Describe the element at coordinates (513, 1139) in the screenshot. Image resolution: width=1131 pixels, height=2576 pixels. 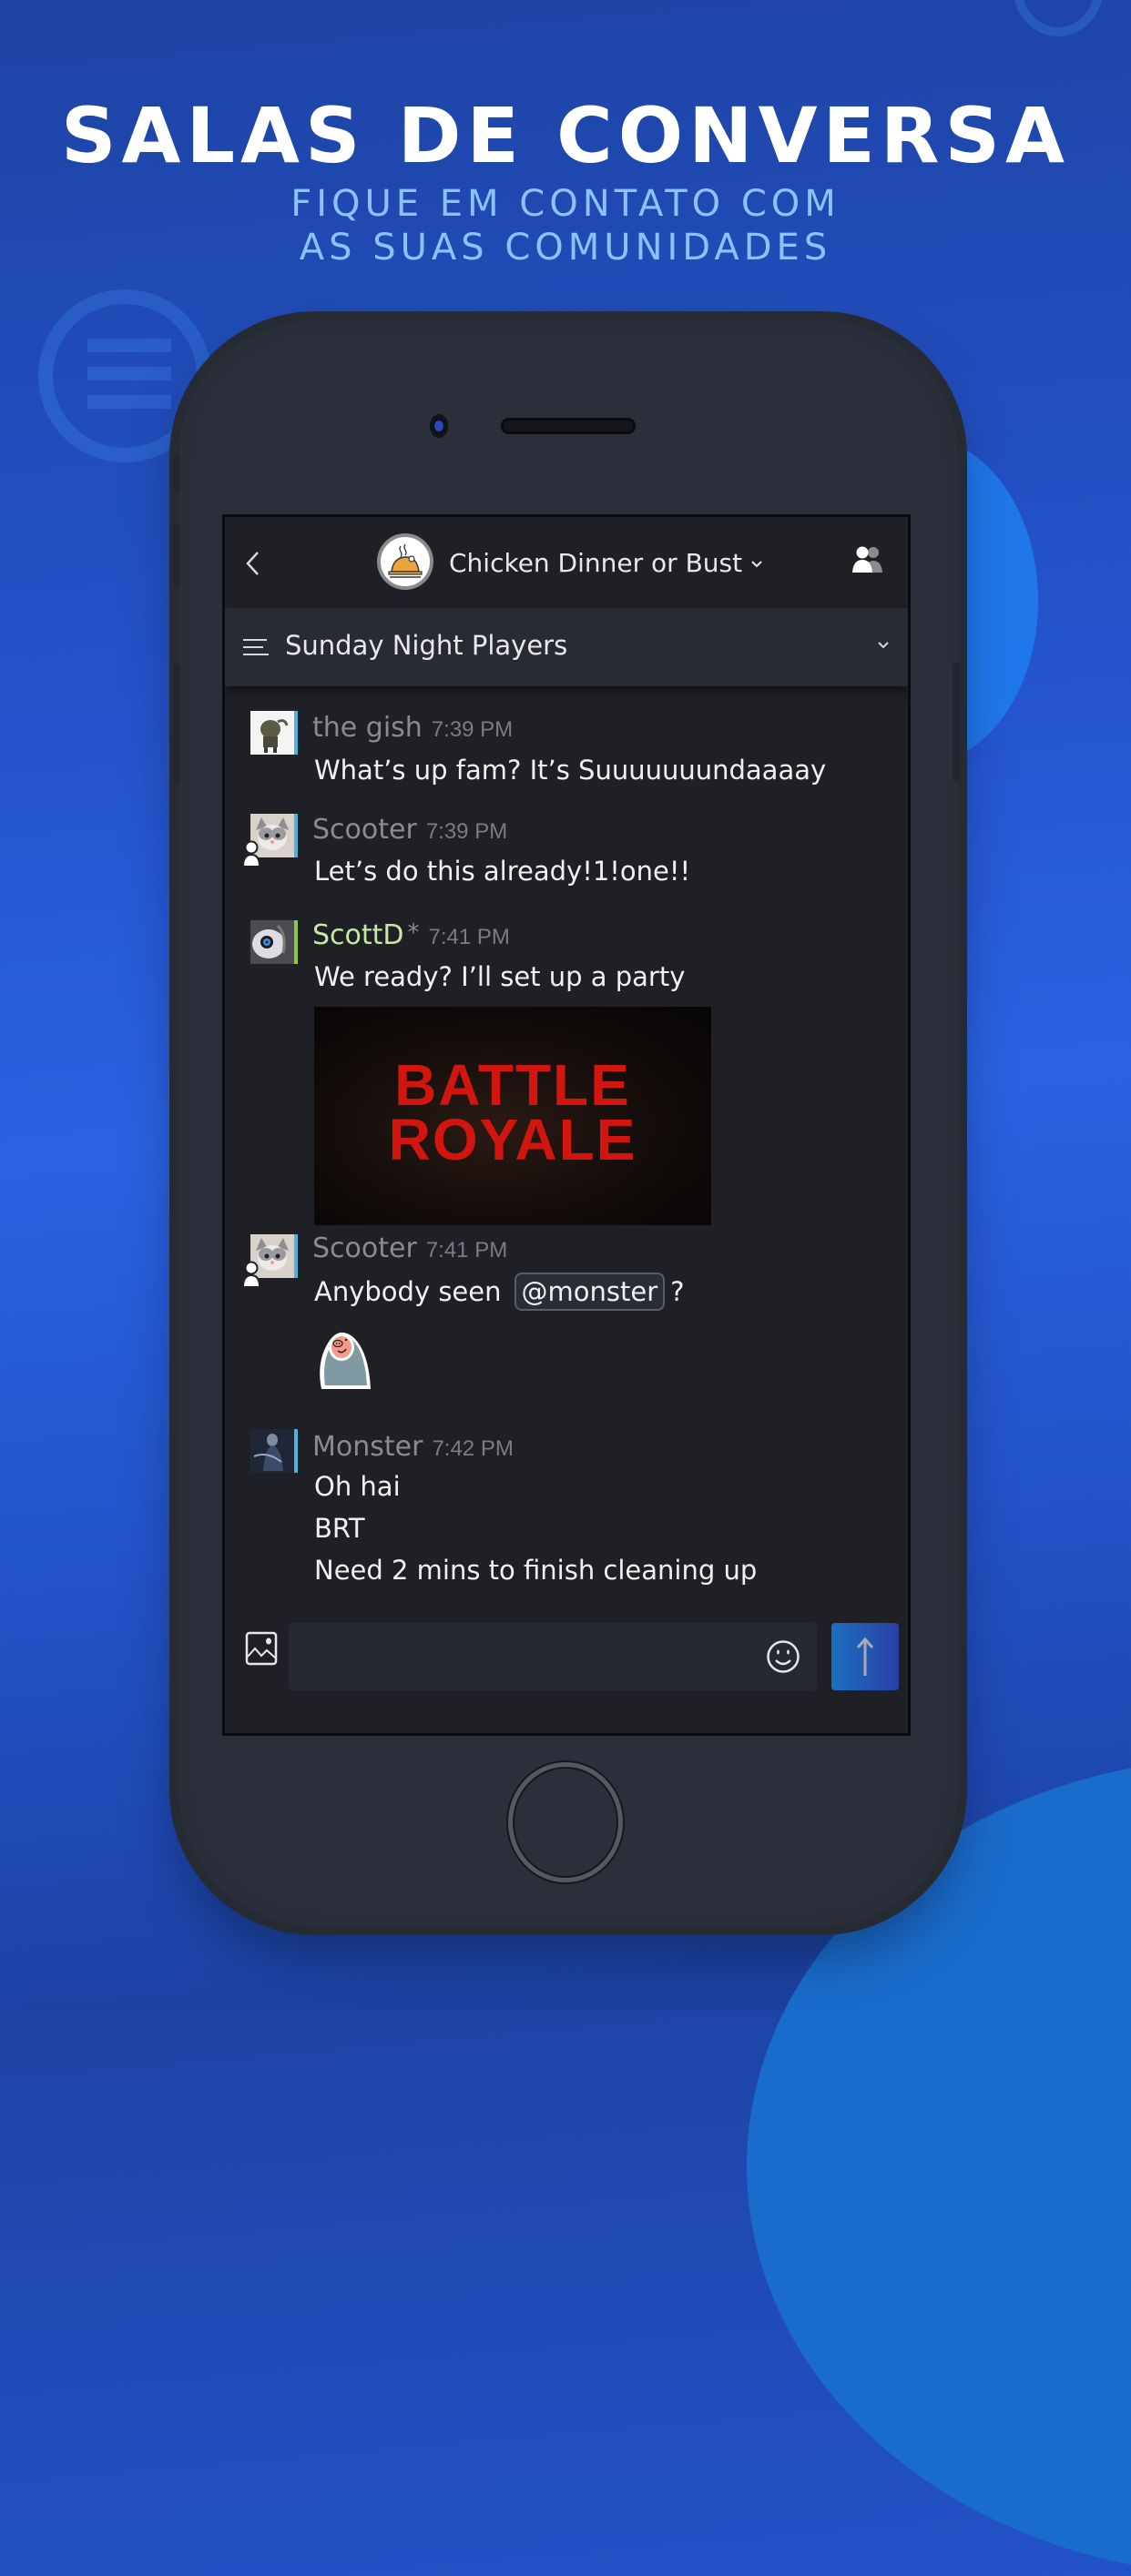
I see `image-title-line-2: ROYALE` at that location.